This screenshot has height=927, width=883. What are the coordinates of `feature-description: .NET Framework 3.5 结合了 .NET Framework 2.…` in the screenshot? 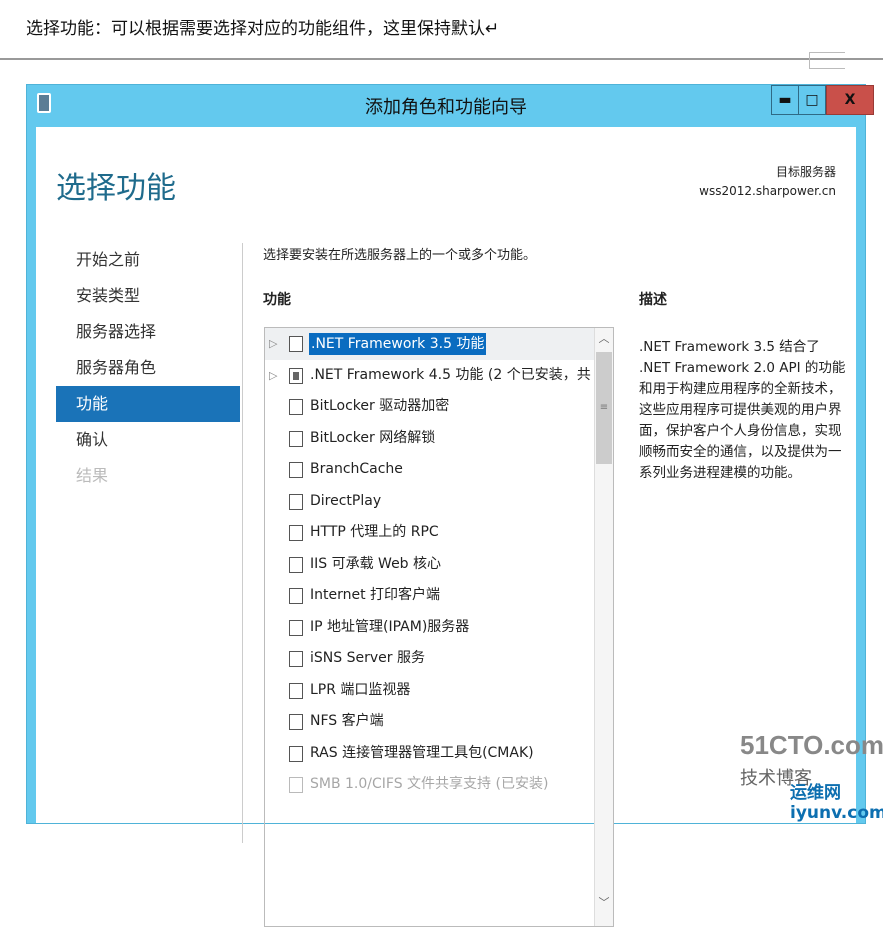 It's located at (742, 410).